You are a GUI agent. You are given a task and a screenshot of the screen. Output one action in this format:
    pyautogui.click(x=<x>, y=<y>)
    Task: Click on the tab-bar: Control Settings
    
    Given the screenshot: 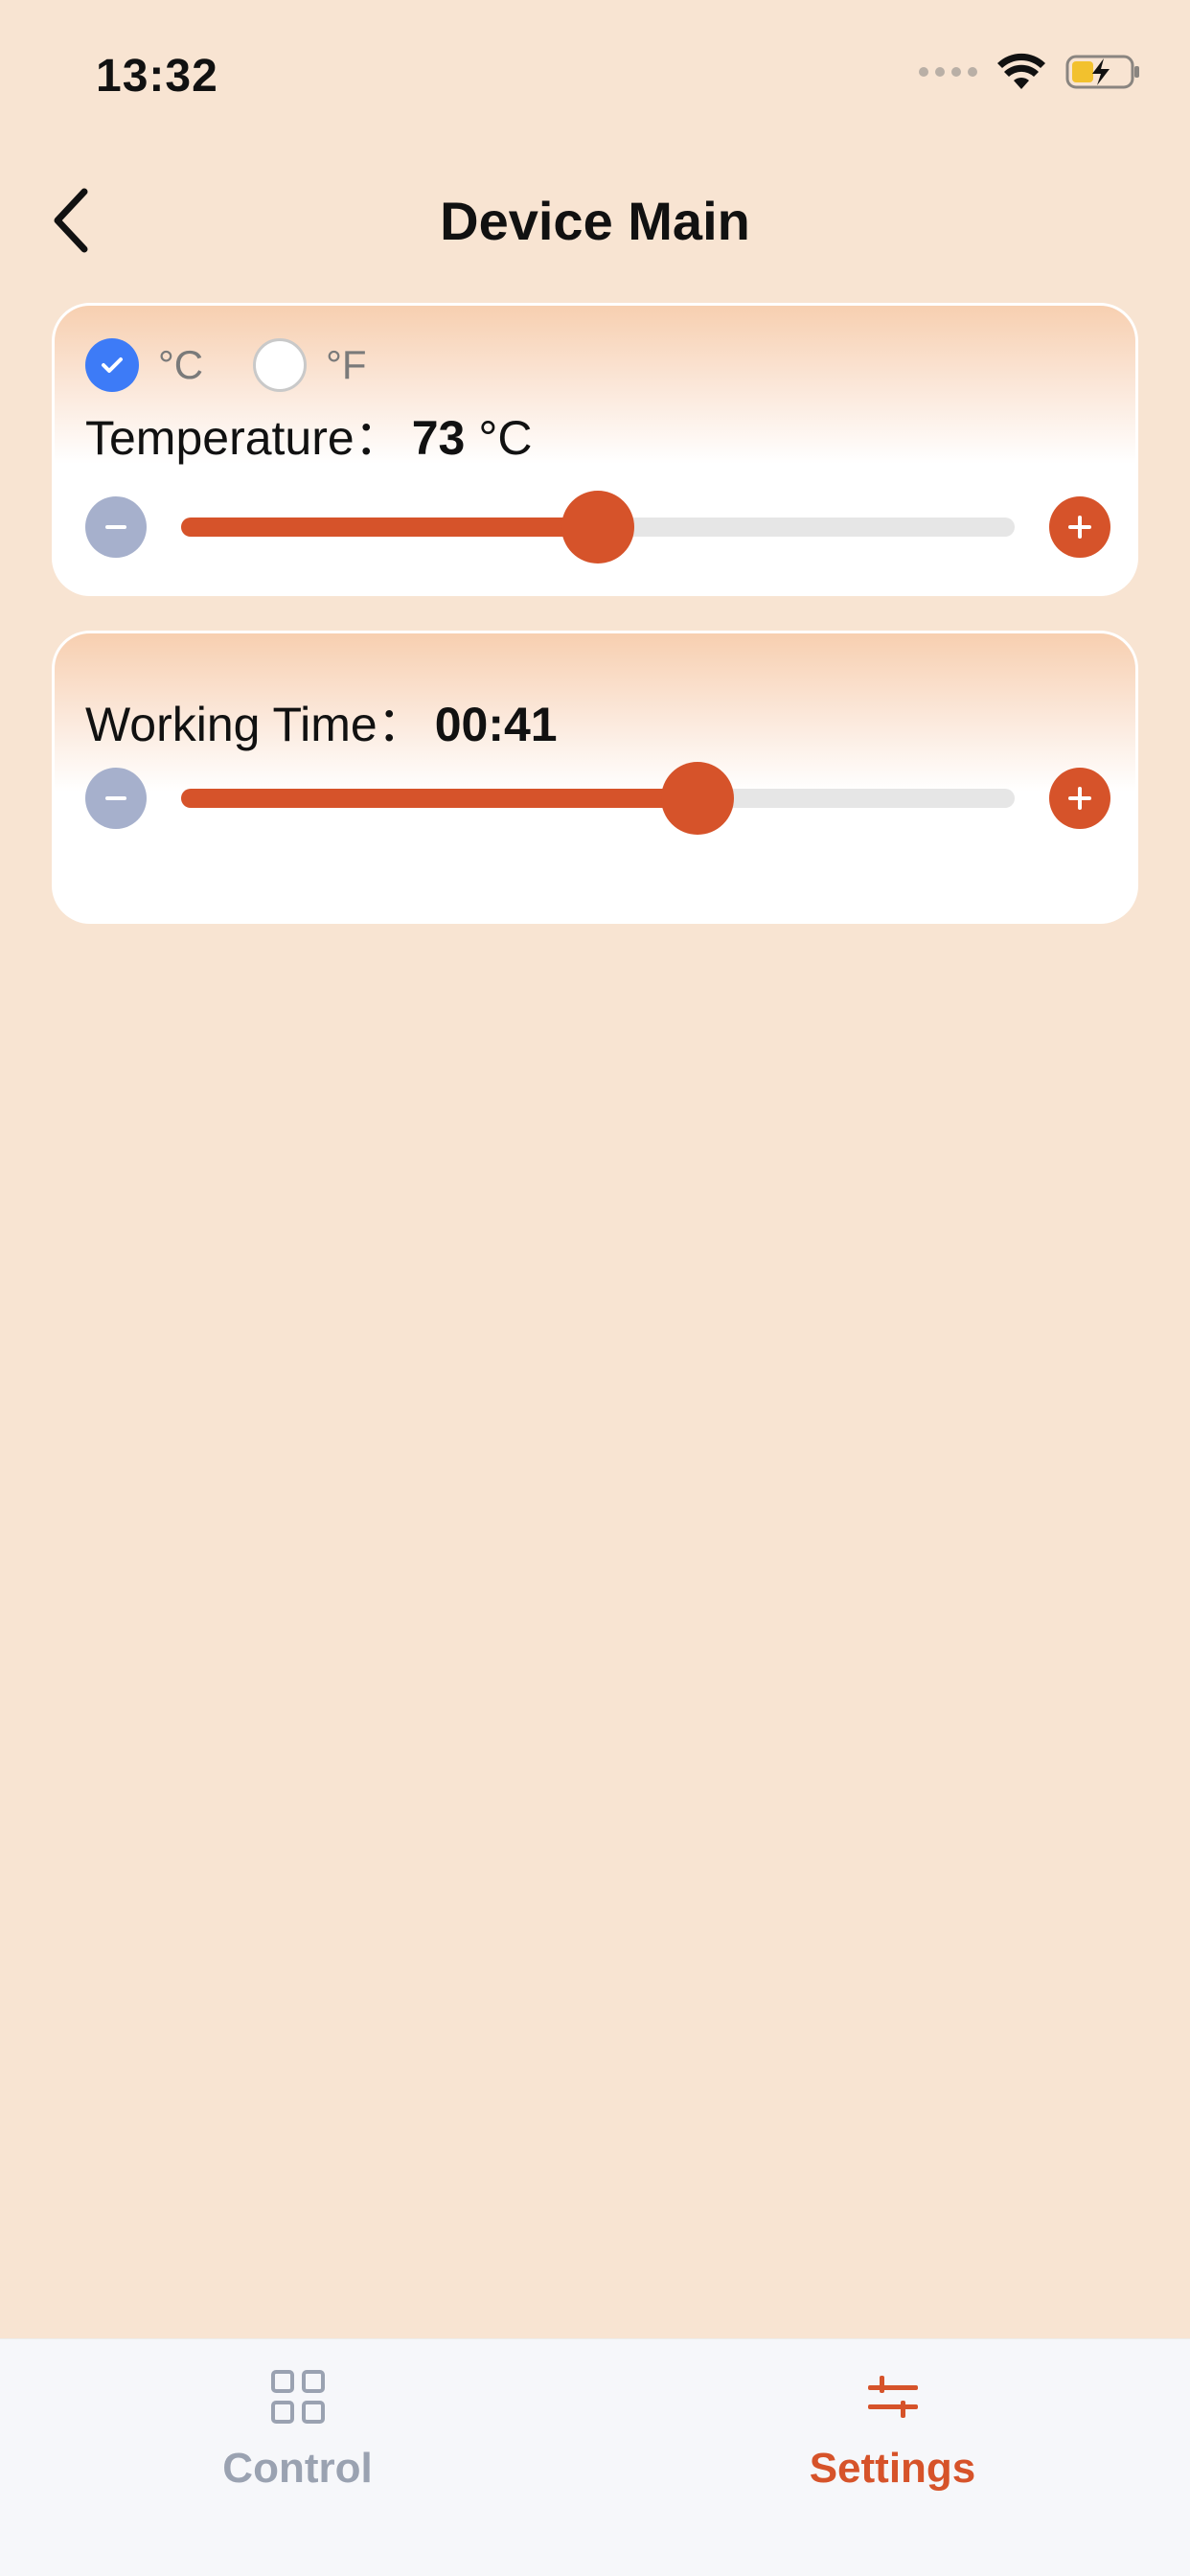 What is the action you would take?
    pyautogui.click(x=595, y=2457)
    